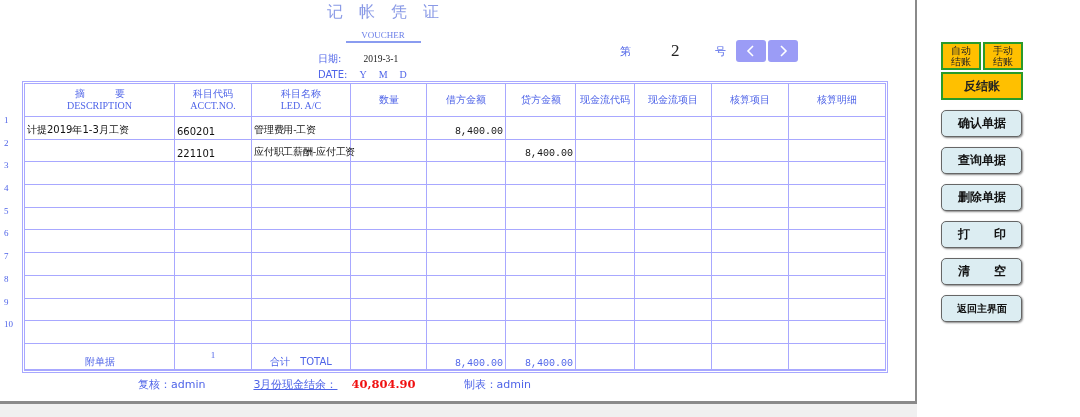 The width and height of the screenshot is (1080, 417). I want to click on date-part-label: M, so click(383, 74).